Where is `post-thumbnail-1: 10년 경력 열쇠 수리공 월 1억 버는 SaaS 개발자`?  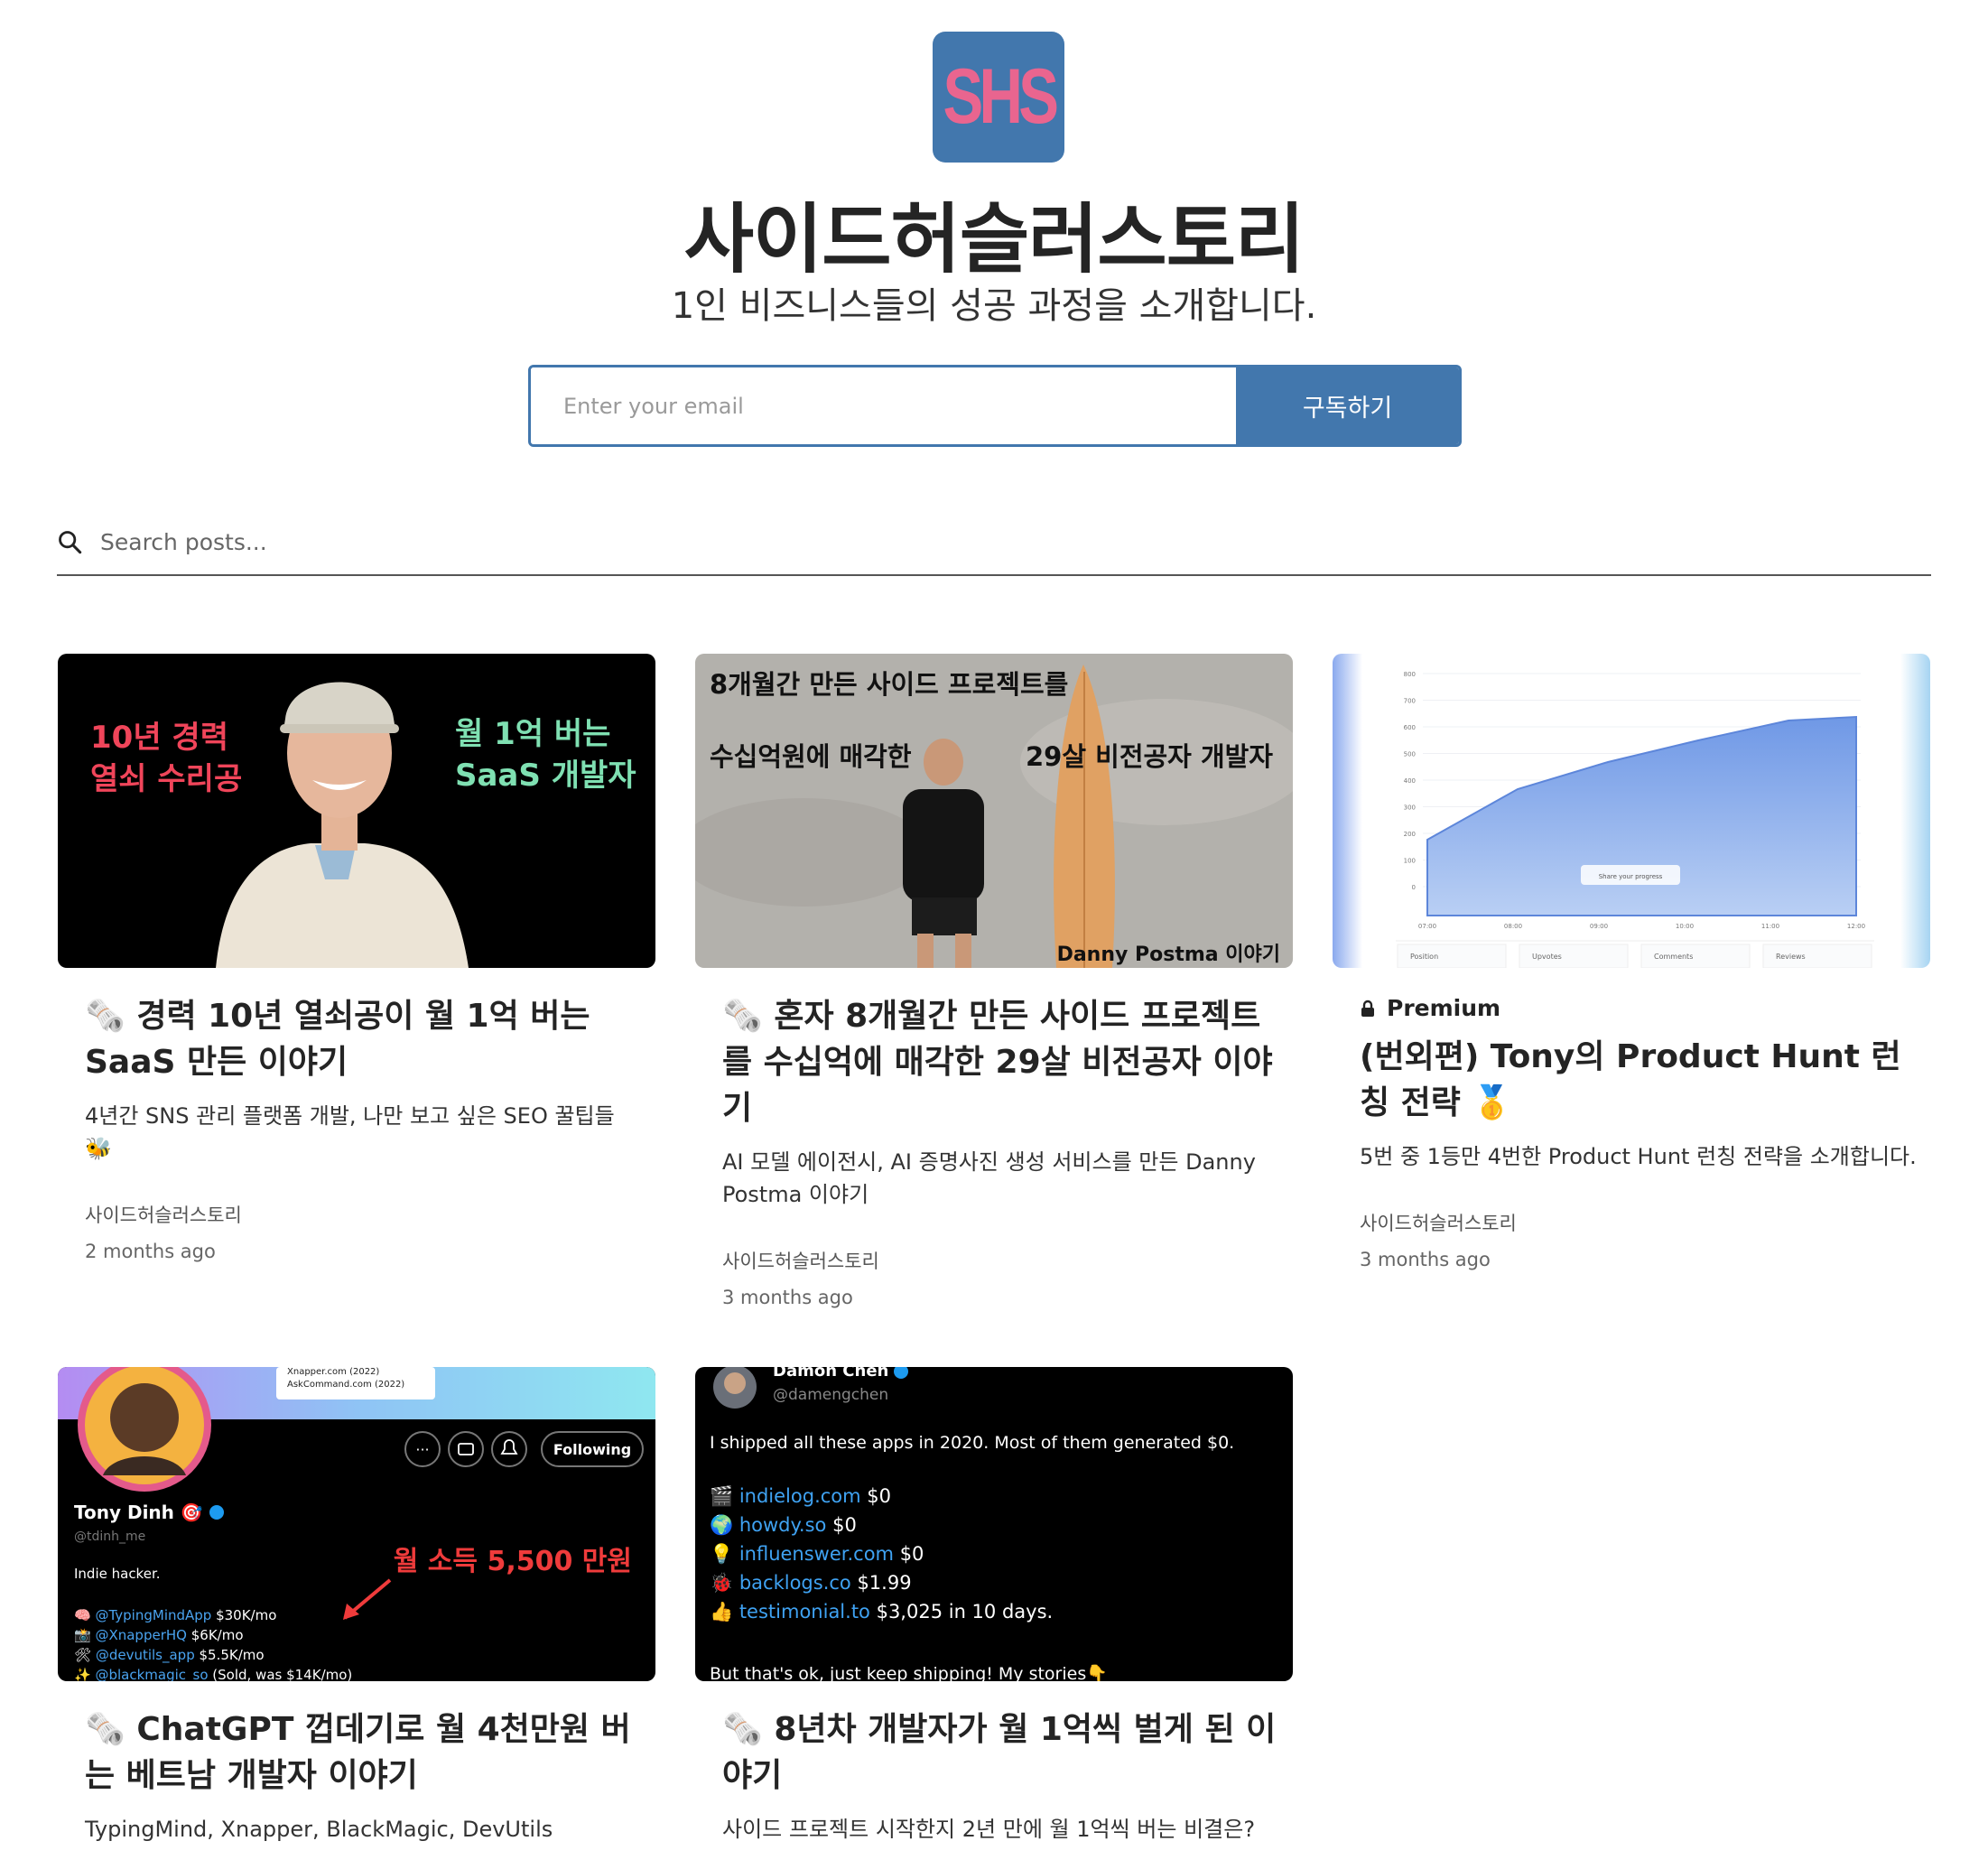
post-thumbnail-1: 10년 경력 열쇠 수리공 월 1억 버는 SaaS 개발자 is located at coordinates (356, 811).